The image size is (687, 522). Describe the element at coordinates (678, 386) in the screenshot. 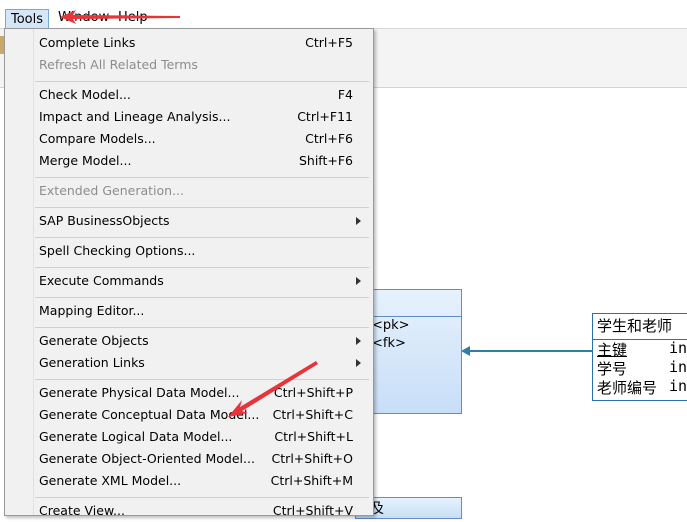

I see `attr-teacher-id-type: in` at that location.